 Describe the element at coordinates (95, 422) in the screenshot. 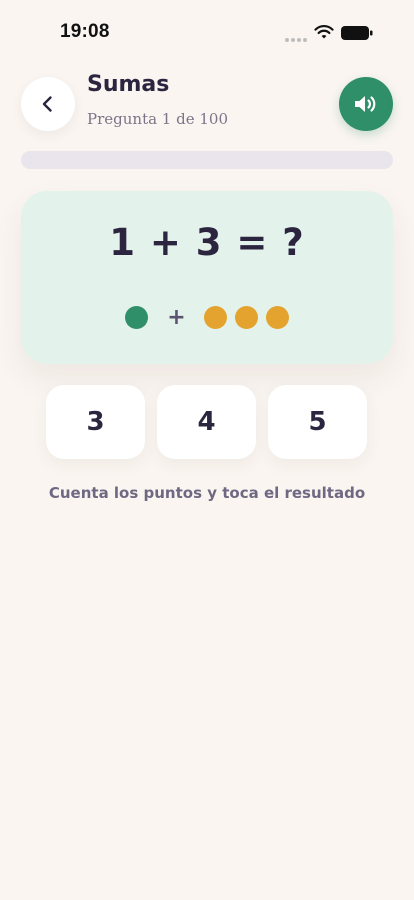

I see `answer-option-1: 3` at that location.